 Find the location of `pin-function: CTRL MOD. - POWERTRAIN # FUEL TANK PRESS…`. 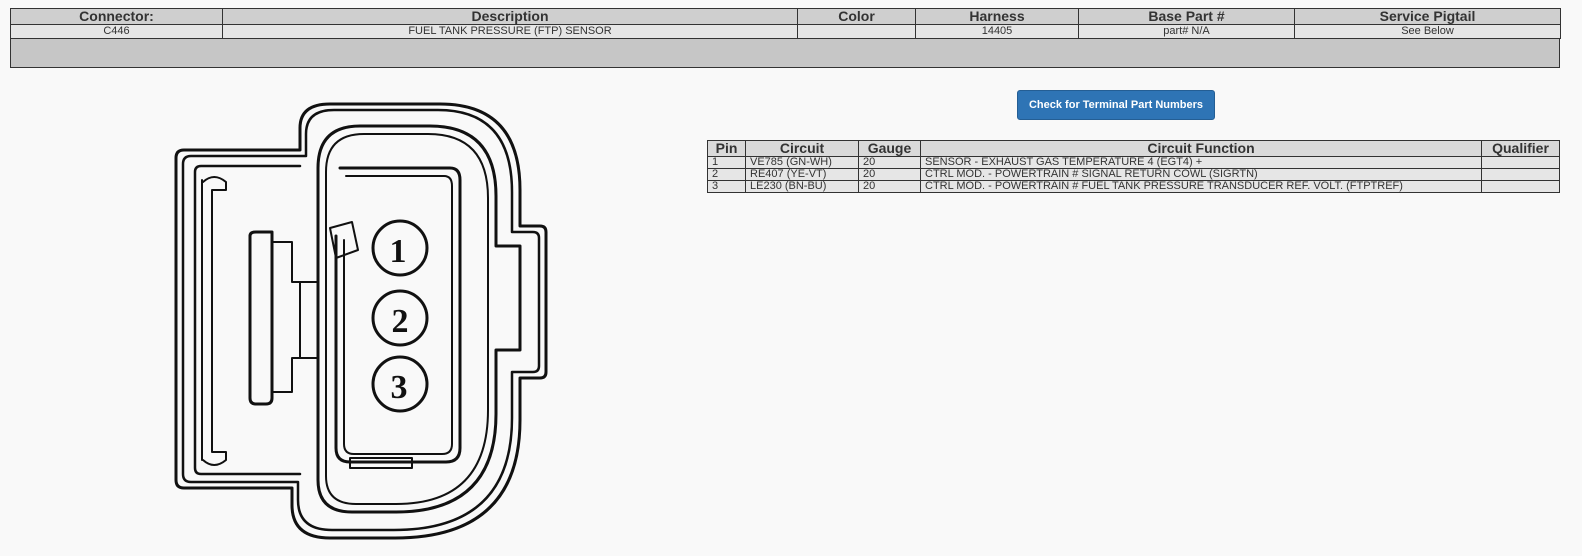

pin-function: CTRL MOD. - POWERTRAIN # FUEL TANK PRESS… is located at coordinates (1201, 186).